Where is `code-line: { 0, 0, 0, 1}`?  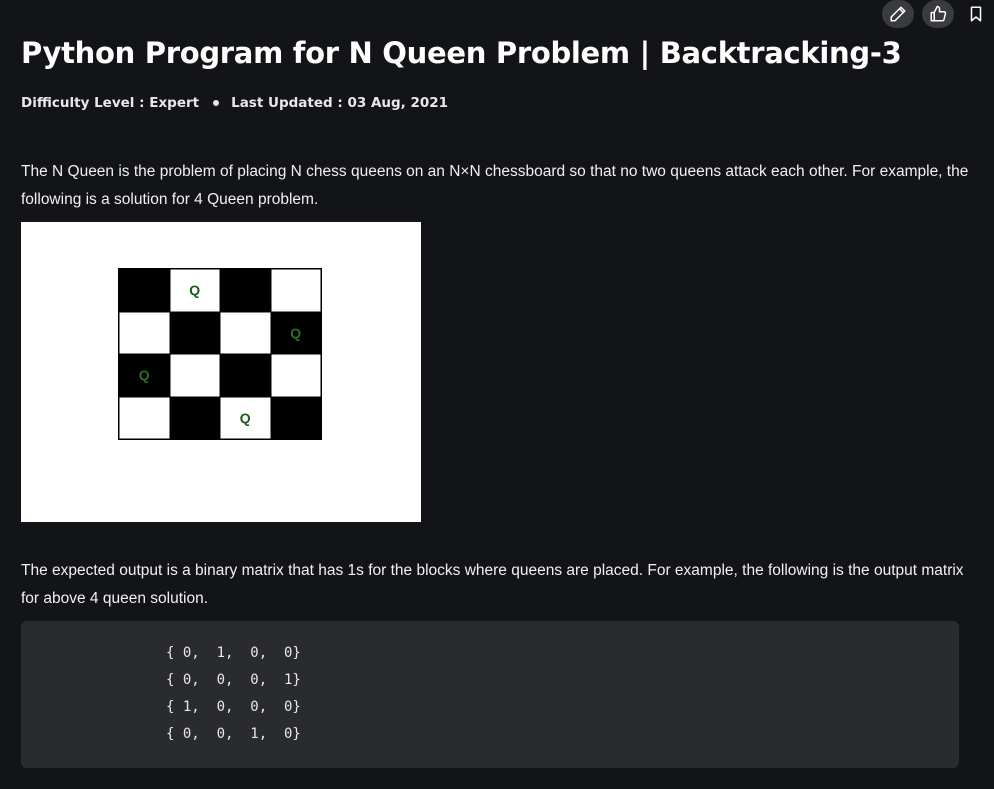
code-line: { 0, 0, 0, 1} is located at coordinates (233, 680).